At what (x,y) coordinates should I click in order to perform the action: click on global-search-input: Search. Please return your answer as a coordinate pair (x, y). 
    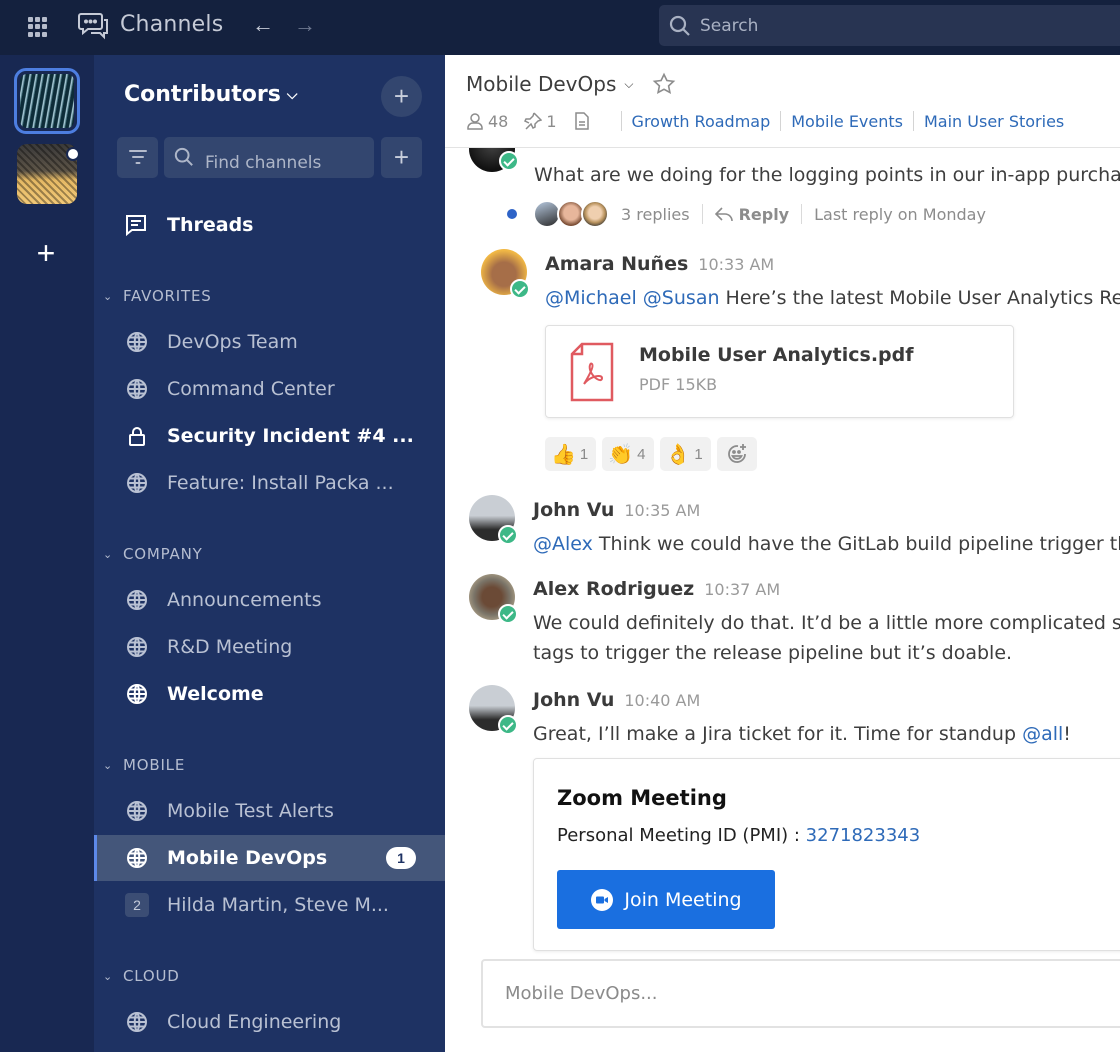
    Looking at the image, I should click on (889, 25).